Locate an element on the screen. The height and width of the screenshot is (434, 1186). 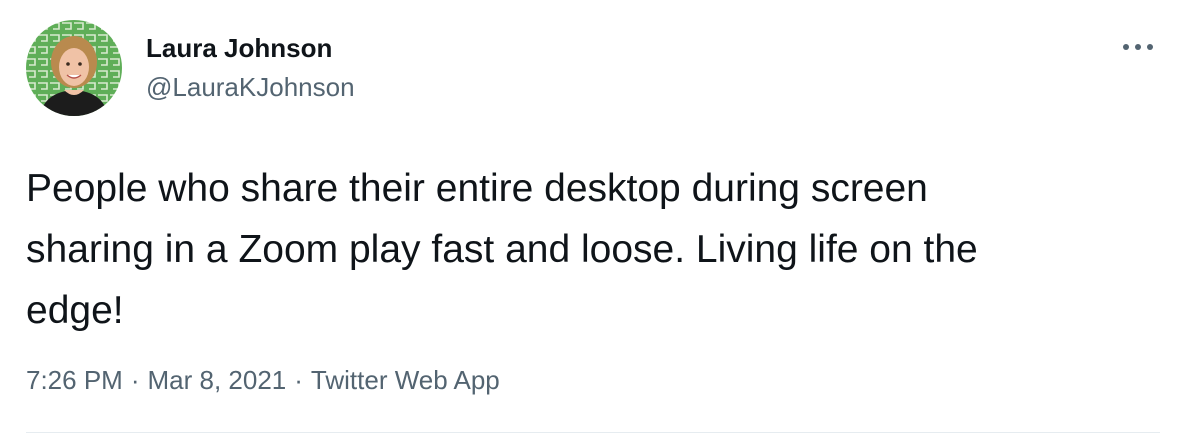
user-handle: @LauraKJohnson is located at coordinates (250, 87).